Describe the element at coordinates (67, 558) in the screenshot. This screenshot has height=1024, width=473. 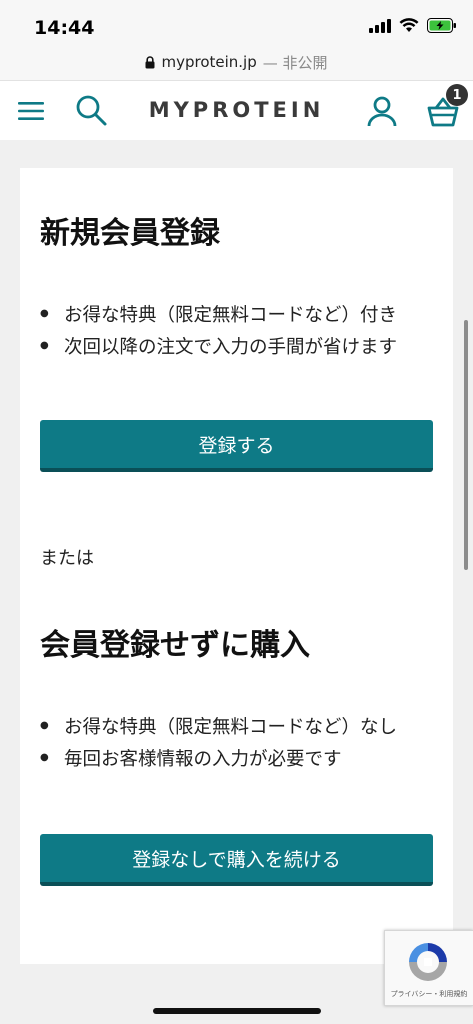
I see `or-divider-text: または` at that location.